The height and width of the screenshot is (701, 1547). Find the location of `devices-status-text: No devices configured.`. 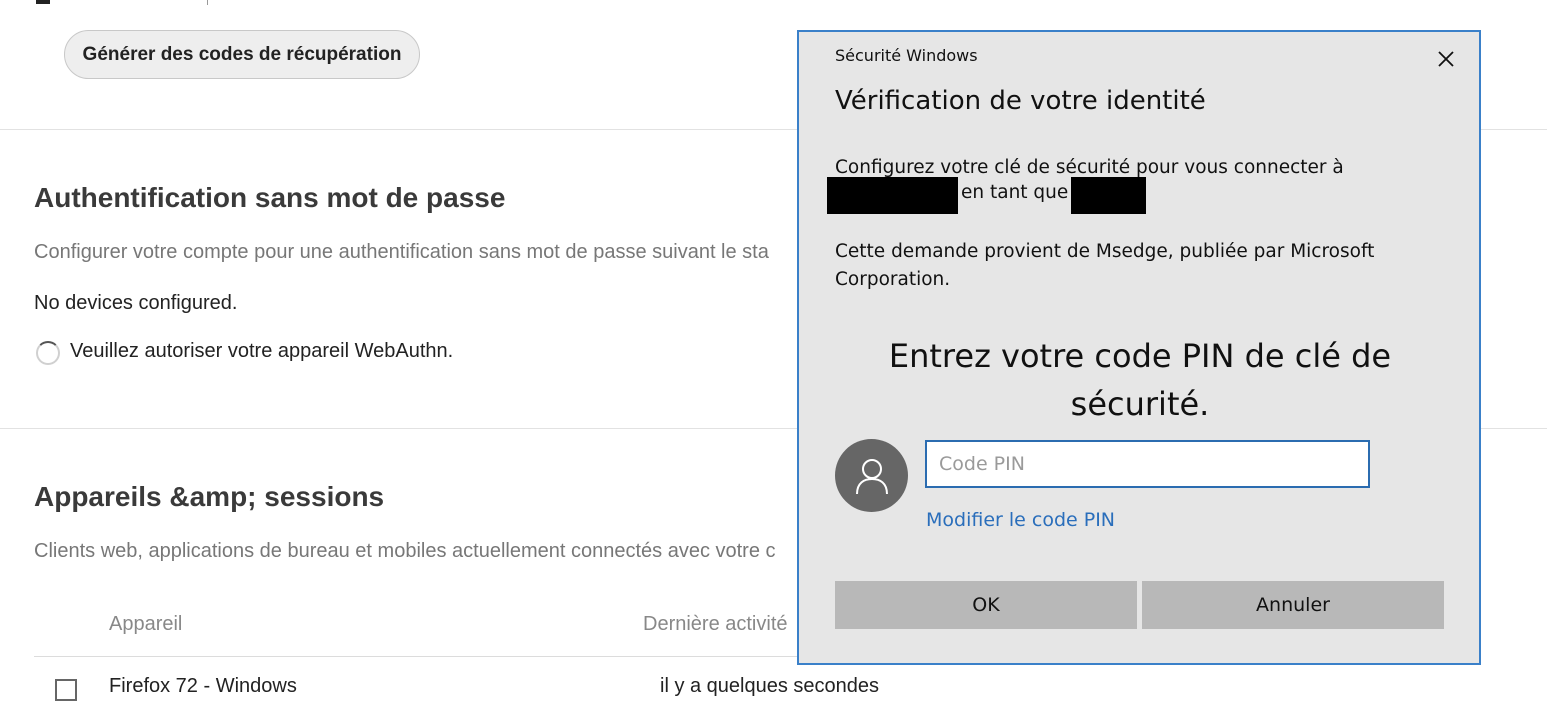

devices-status-text: No devices configured. is located at coordinates (136, 303).